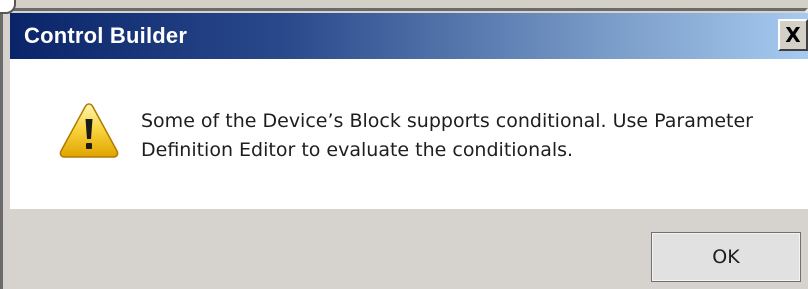 Image resolution: width=808 pixels, height=289 pixels. Describe the element at coordinates (726, 257) in the screenshot. I see `ok-button: OK` at that location.